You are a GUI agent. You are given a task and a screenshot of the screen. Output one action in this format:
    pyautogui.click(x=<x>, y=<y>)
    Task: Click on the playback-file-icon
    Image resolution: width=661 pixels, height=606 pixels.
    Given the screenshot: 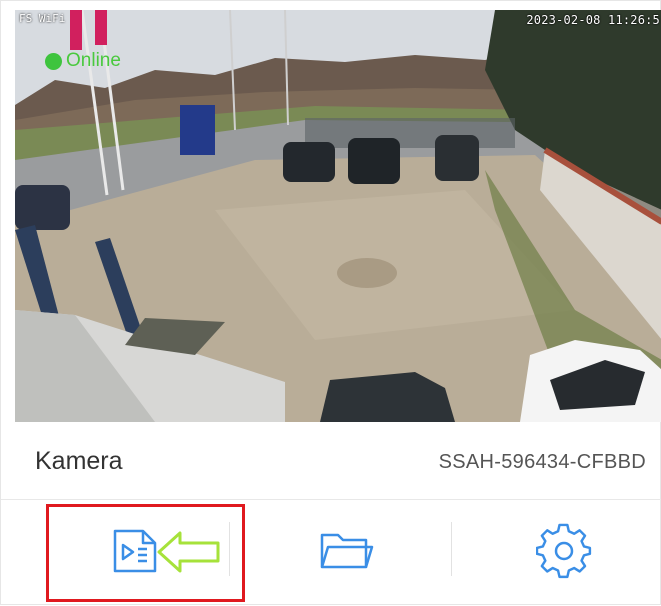 What is the action you would take?
    pyautogui.click(x=139, y=553)
    